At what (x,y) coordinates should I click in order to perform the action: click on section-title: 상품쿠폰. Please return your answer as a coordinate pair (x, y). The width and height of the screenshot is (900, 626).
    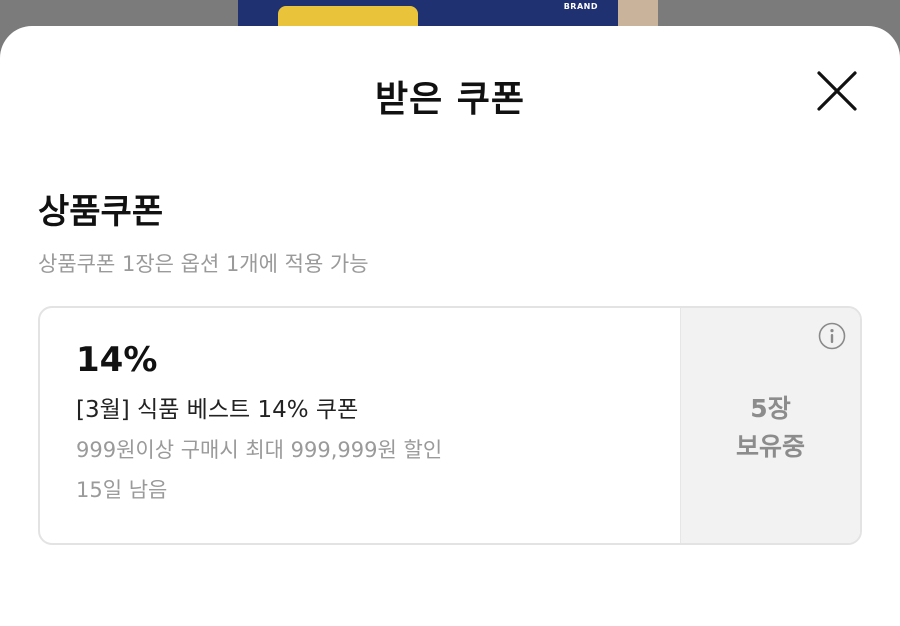
    Looking at the image, I should click on (101, 212).